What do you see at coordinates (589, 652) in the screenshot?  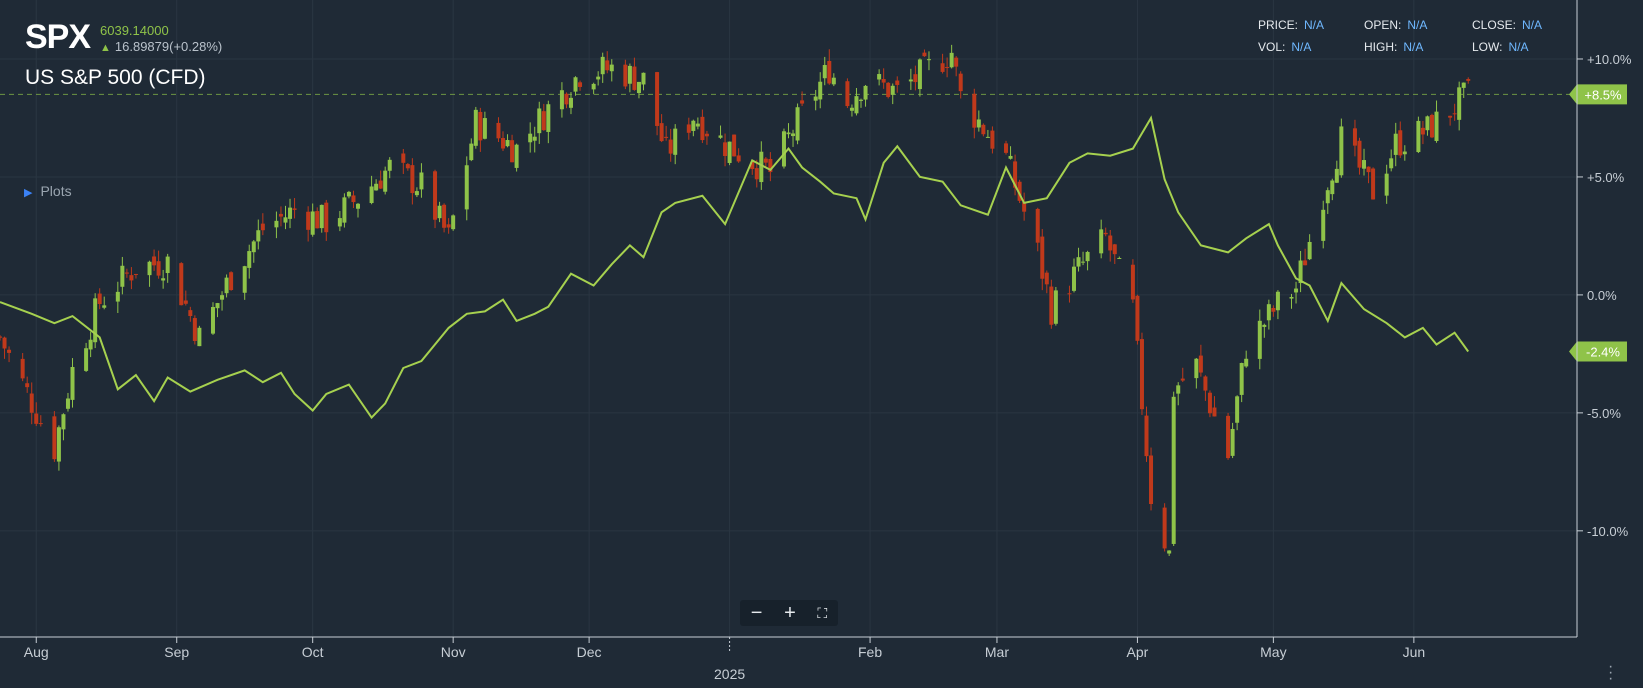 I see `x-tick-label: Dec` at bounding box center [589, 652].